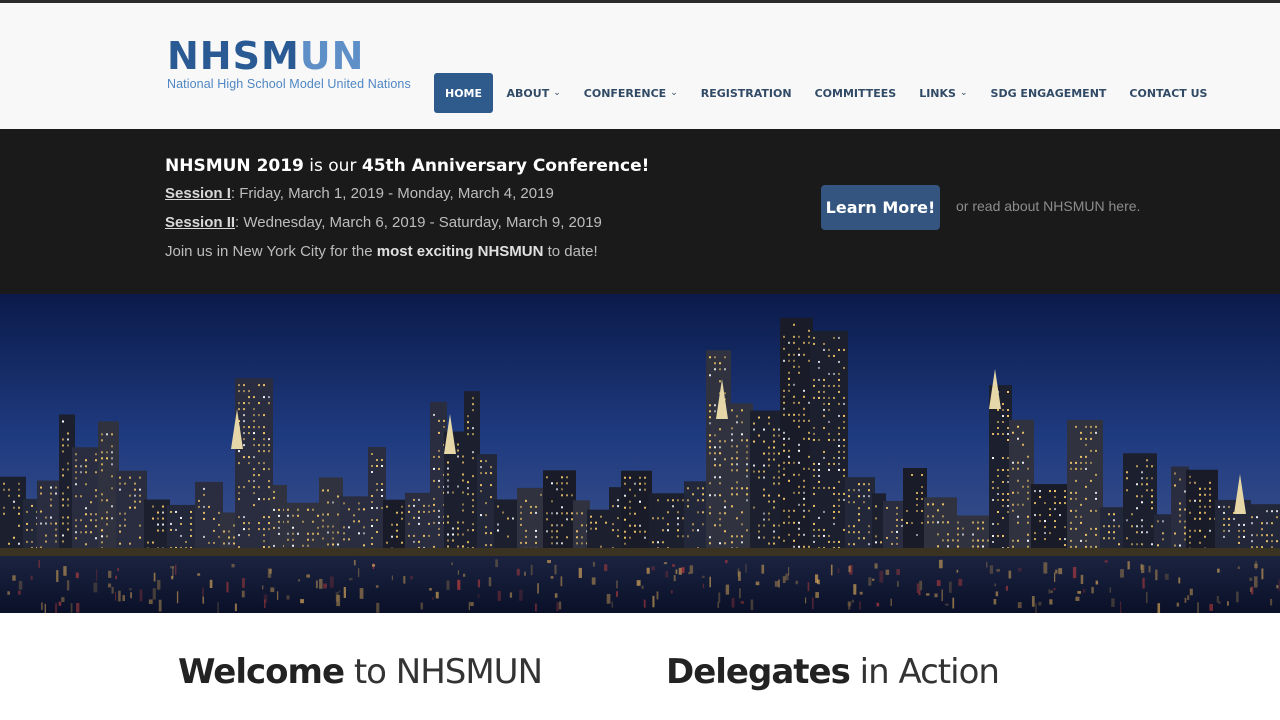 The width and height of the screenshot is (1280, 720). Describe the element at coordinates (674, 93) in the screenshot. I see `chevron-down-icon: ⌄` at that location.